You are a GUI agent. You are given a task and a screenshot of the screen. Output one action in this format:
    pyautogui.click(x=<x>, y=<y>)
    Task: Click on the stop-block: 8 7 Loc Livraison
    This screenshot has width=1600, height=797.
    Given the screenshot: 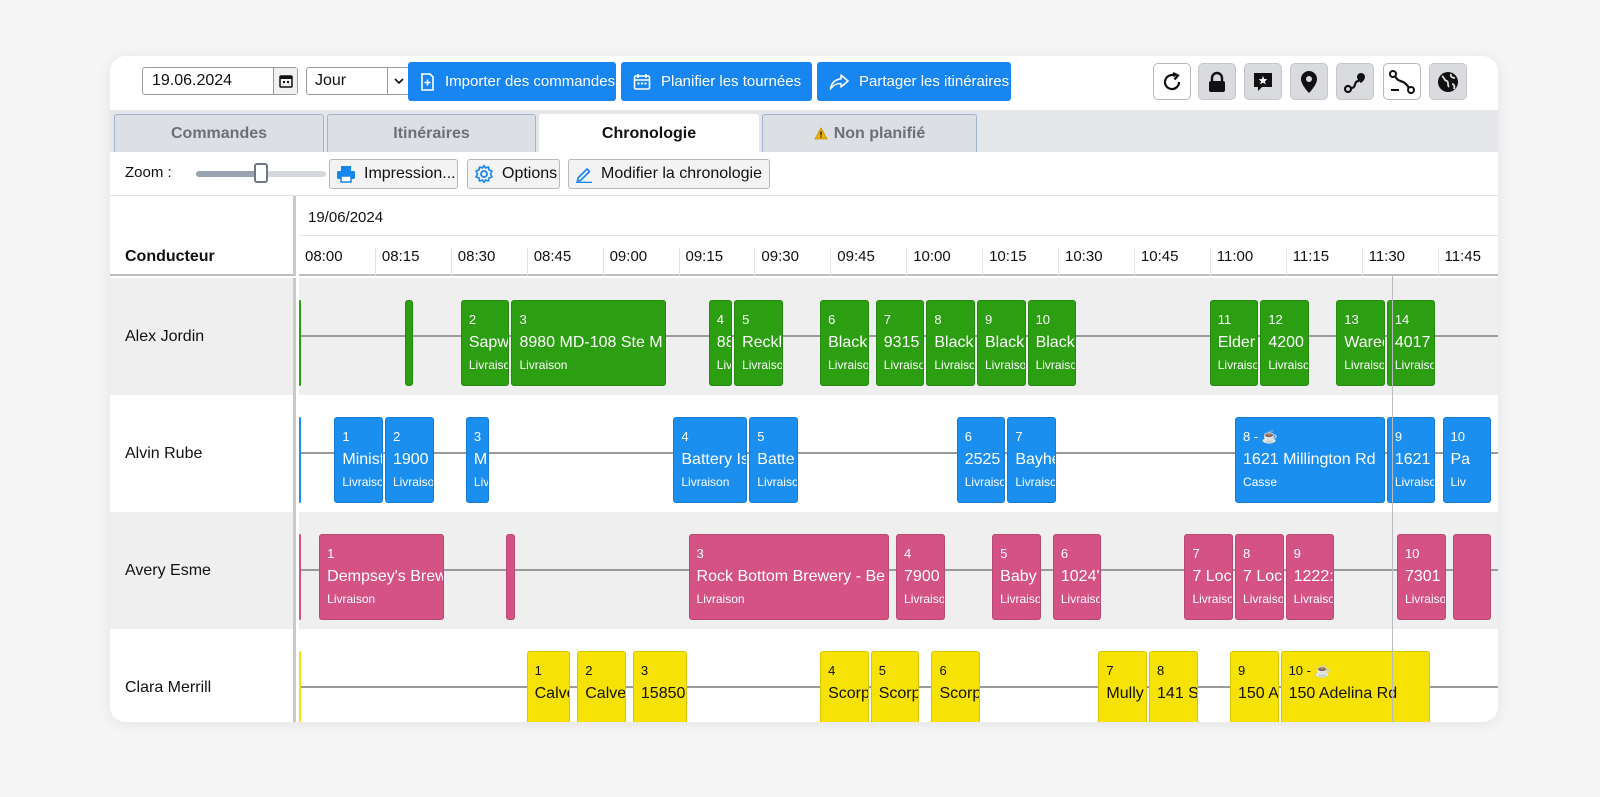 What is the action you would take?
    pyautogui.click(x=1259, y=577)
    